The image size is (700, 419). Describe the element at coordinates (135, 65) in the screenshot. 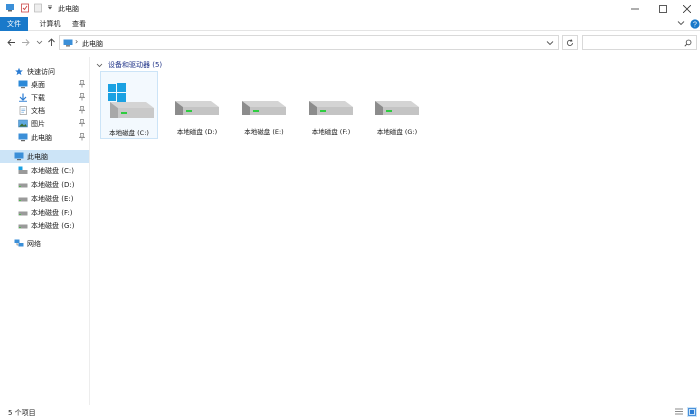

I see `group-header-label: 设备和驱动器 (5)` at that location.